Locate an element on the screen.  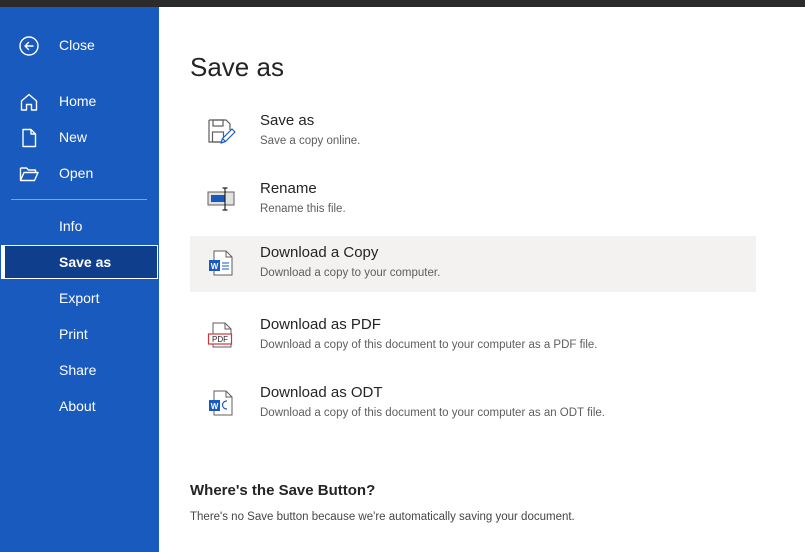
option-description: Rename this file. is located at coordinates (303, 209).